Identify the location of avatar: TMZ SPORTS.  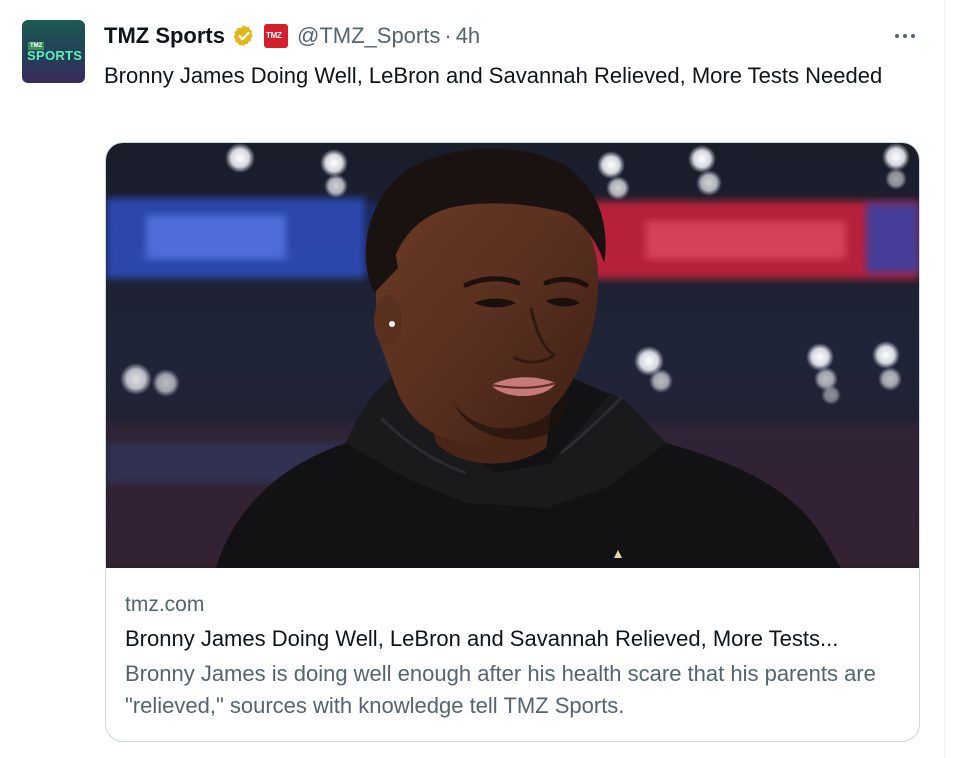
(53, 51).